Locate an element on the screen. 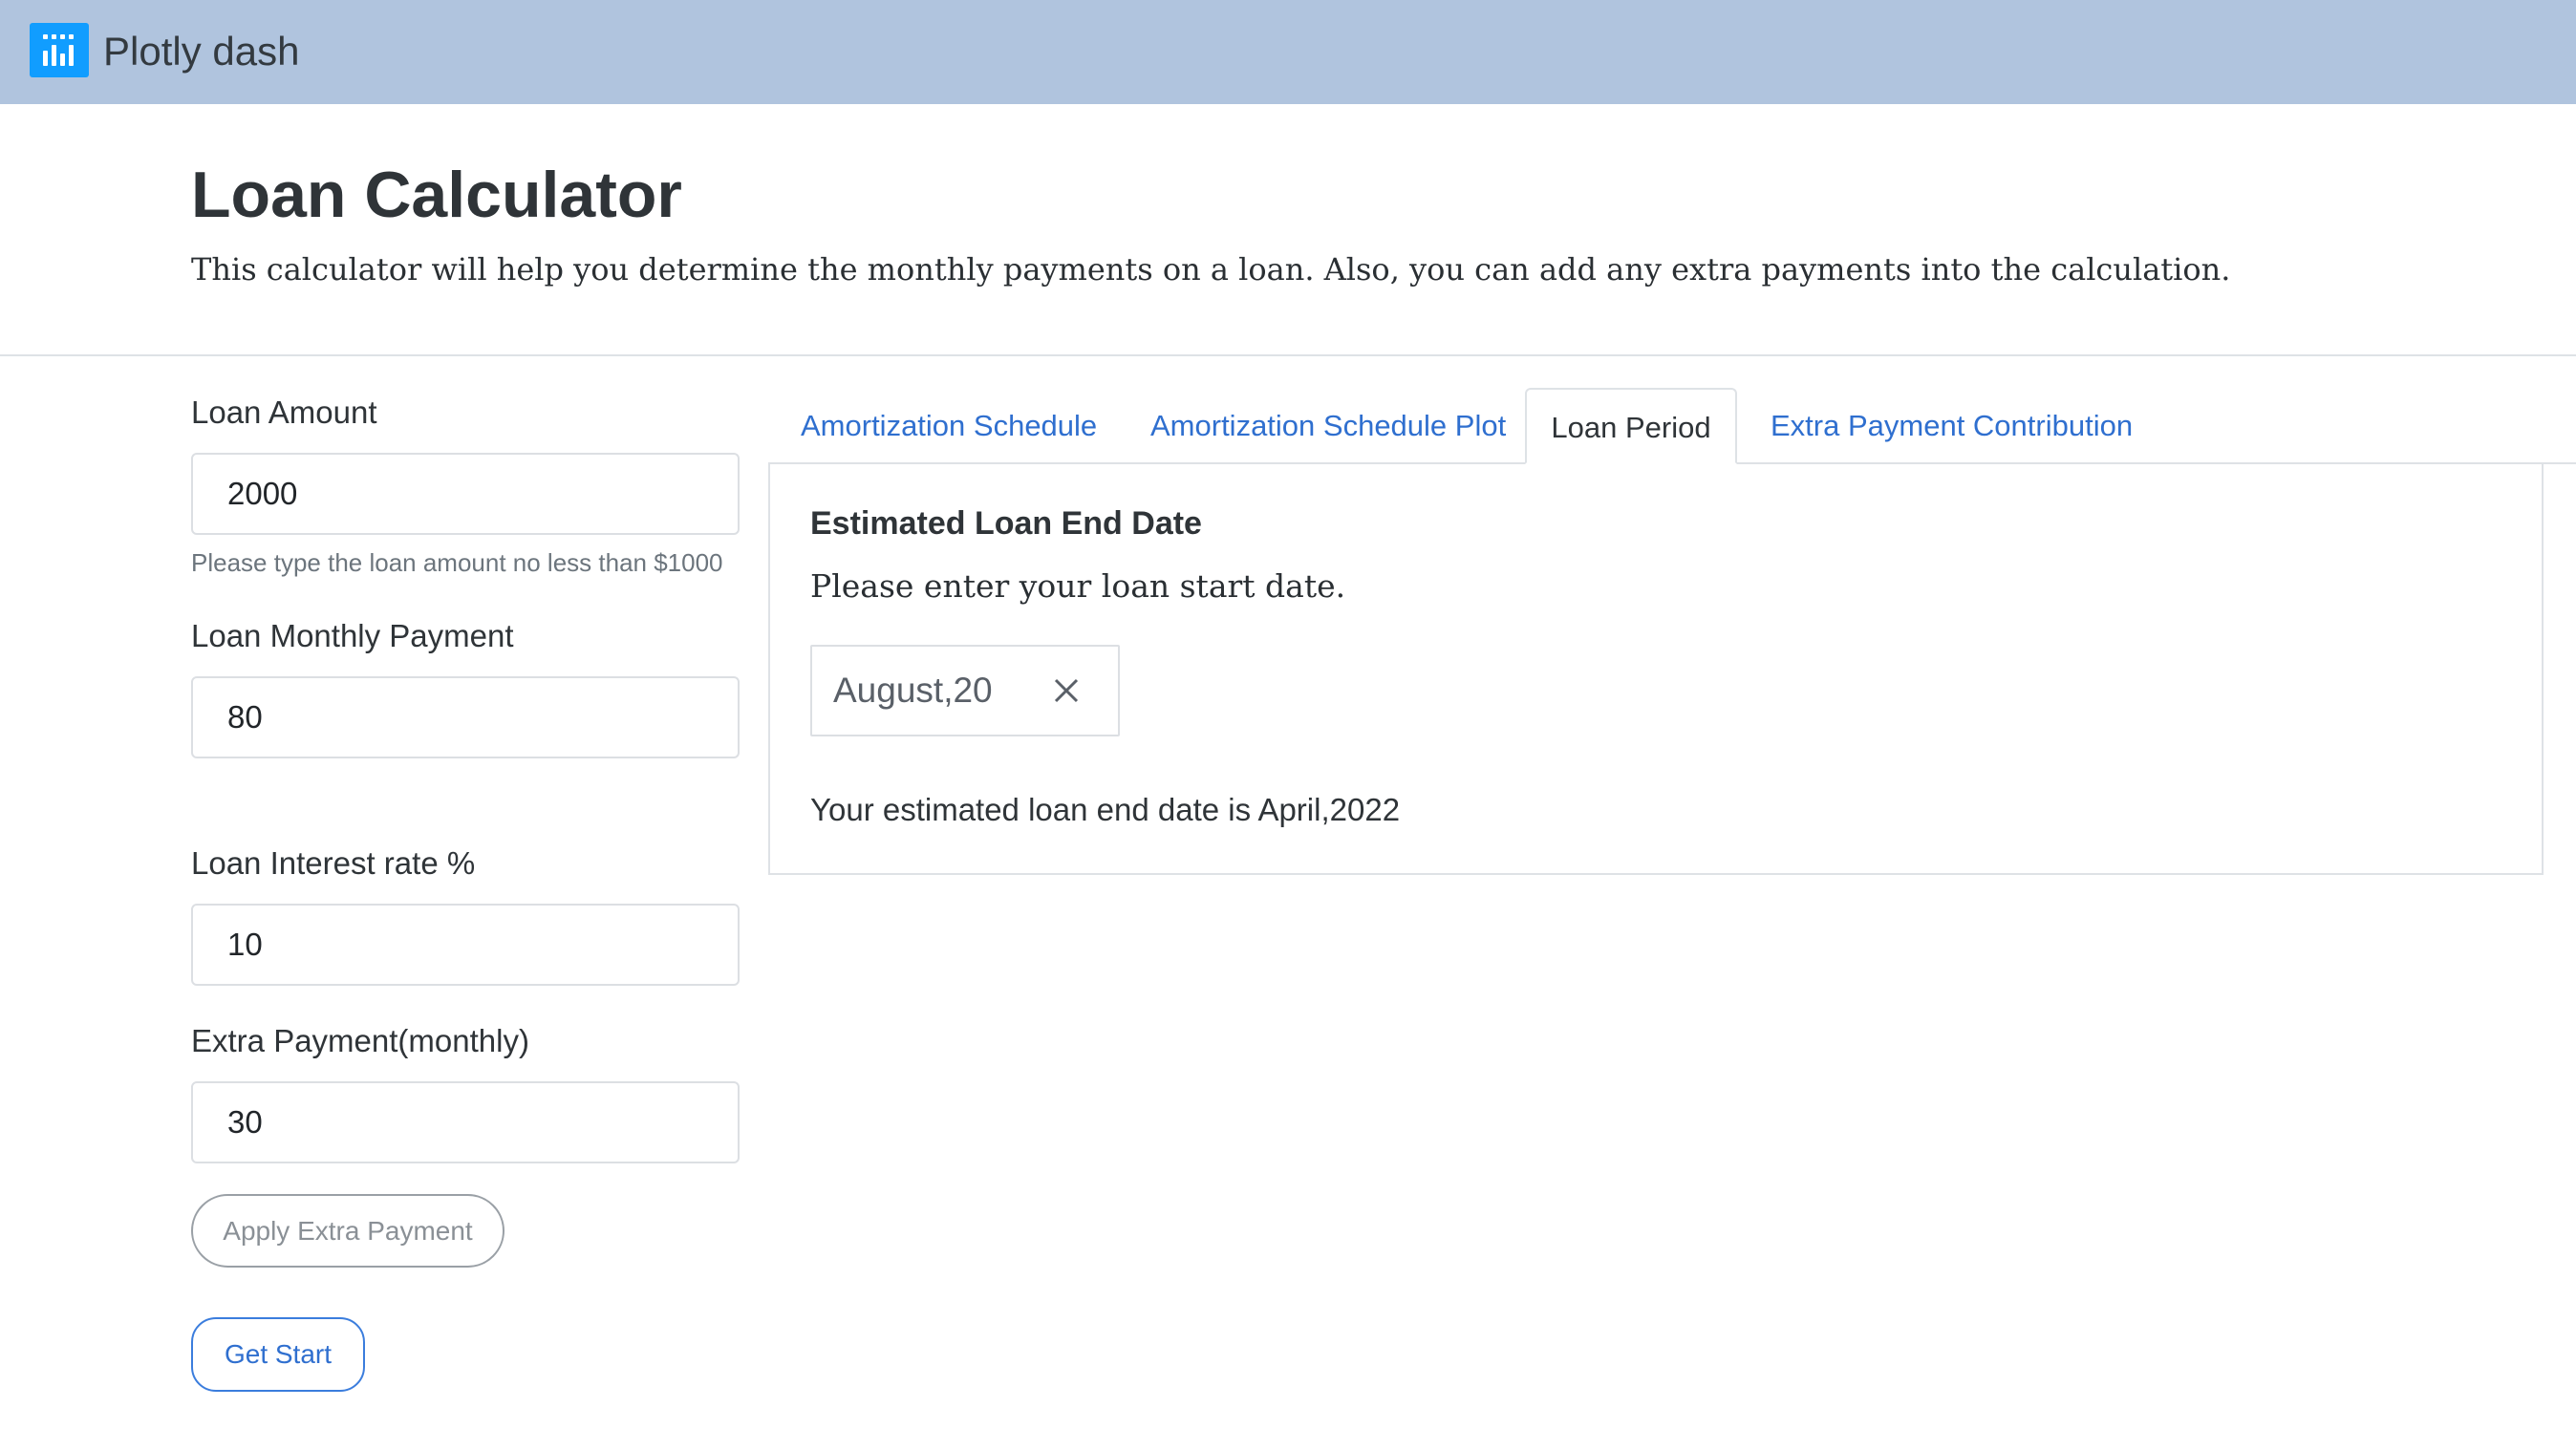  loan-start-date-picker: August,20 is located at coordinates (965, 690).